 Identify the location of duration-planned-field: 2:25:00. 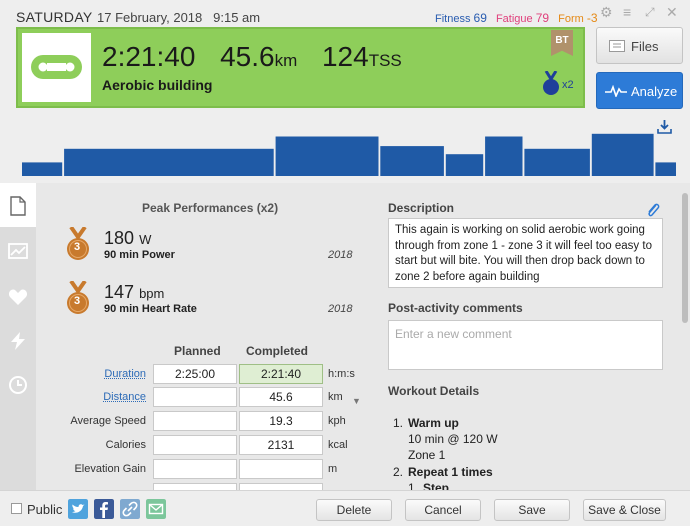
(195, 374).